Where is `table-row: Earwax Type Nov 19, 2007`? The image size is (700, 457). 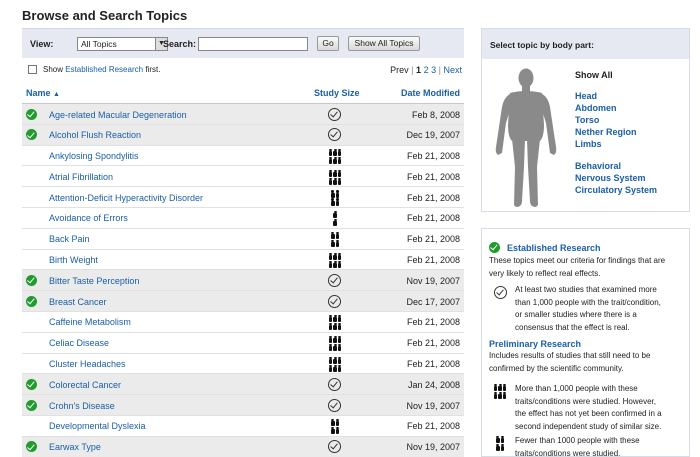
table-row: Earwax Type Nov 19, 2007 is located at coordinates (243, 446).